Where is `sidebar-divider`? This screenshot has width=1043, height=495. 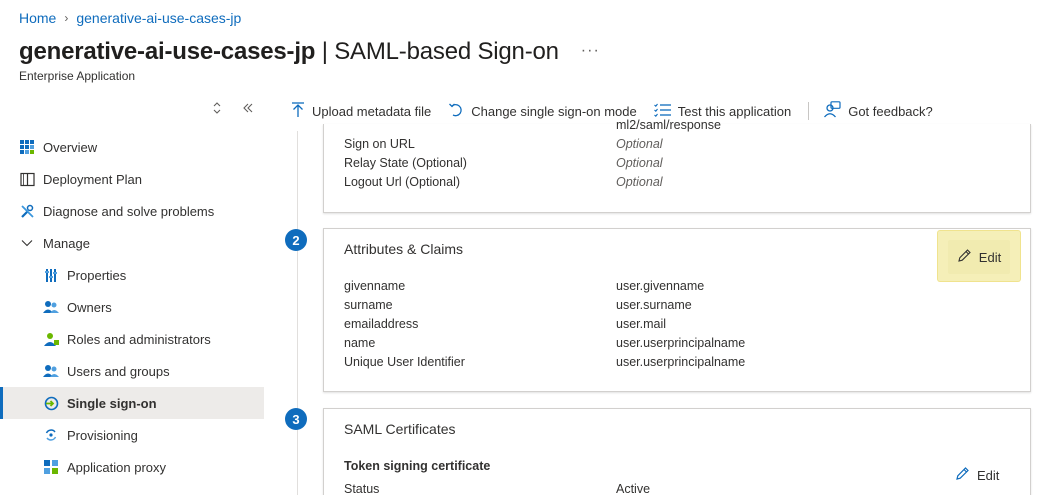
sidebar-divider is located at coordinates (297, 313).